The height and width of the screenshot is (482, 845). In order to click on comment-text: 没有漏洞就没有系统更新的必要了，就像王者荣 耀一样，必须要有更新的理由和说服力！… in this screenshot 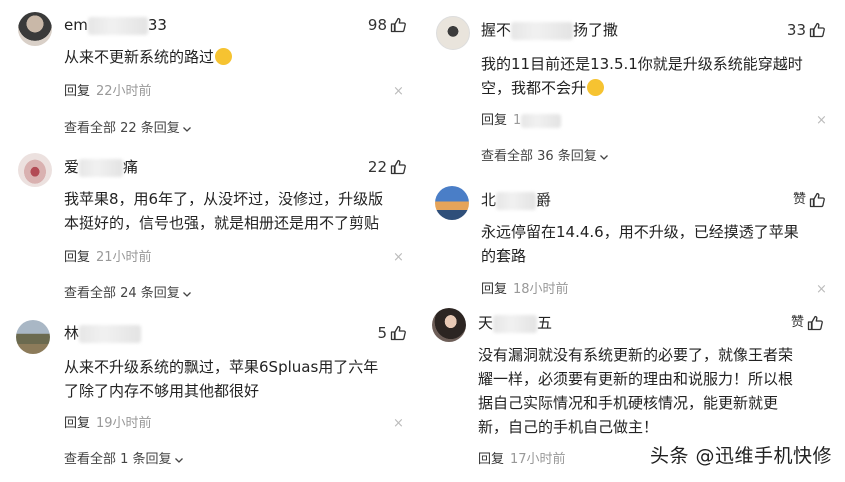, I will do `click(636, 391)`.